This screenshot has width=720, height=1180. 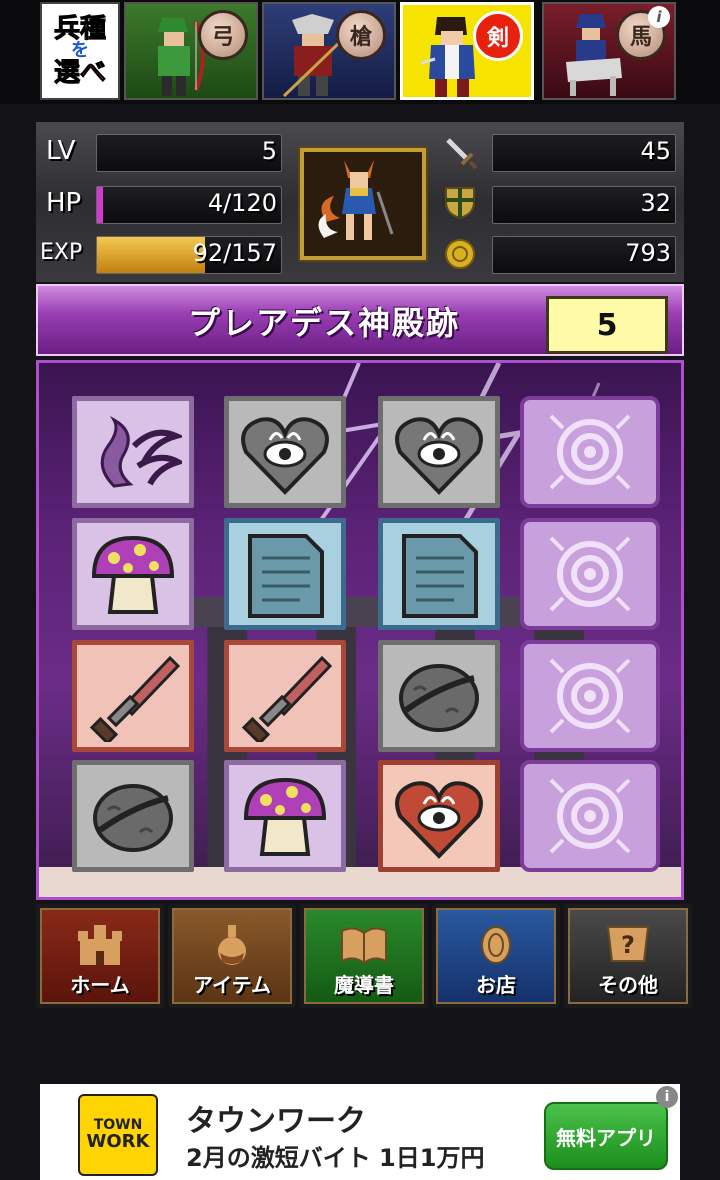 I want to click on hp-value: 4/120, so click(x=242, y=203).